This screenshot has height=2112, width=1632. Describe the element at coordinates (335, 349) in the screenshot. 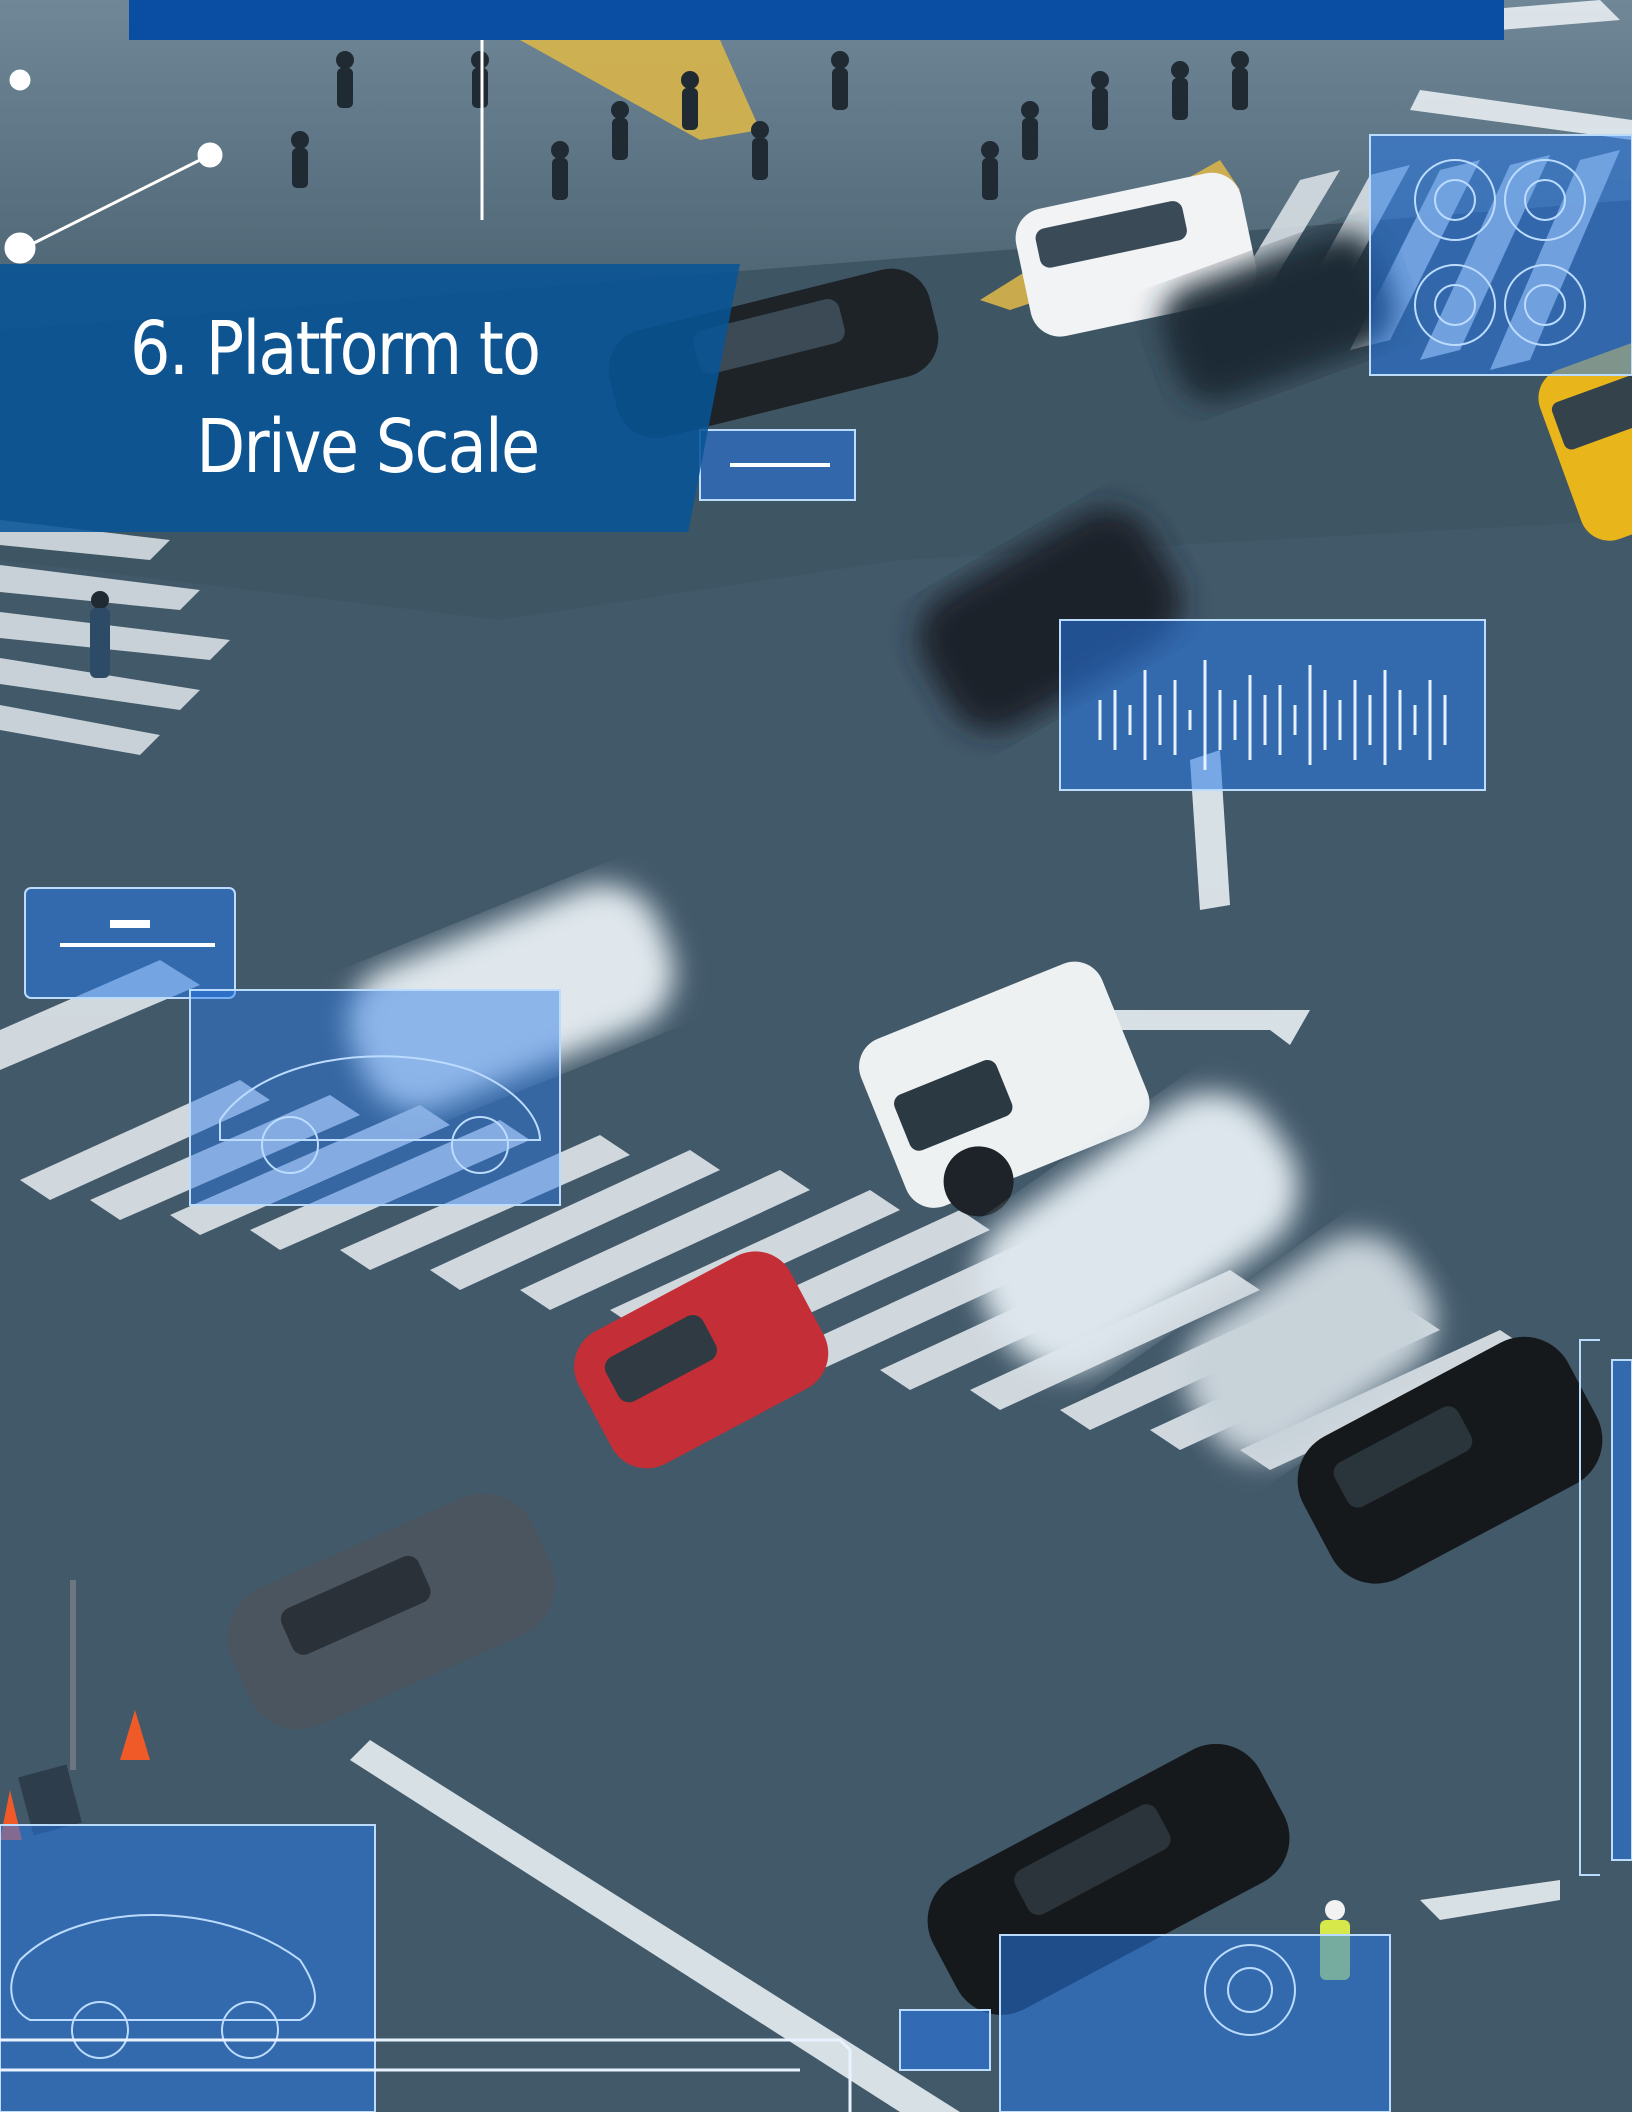

I see `section-title-line1: 6. Platform to` at that location.